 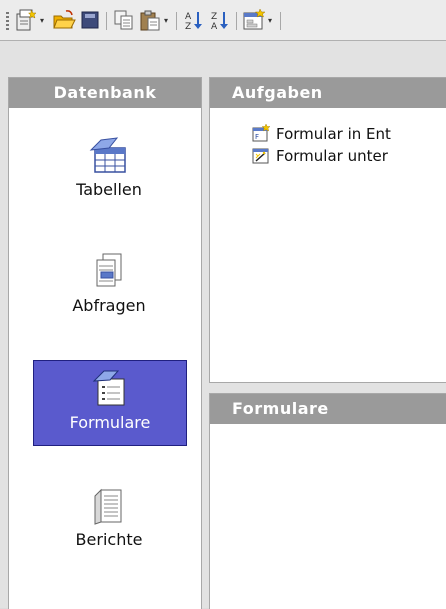 What do you see at coordinates (270, 21) in the screenshot?
I see `new-form-dropdown-arrow: ▾` at bounding box center [270, 21].